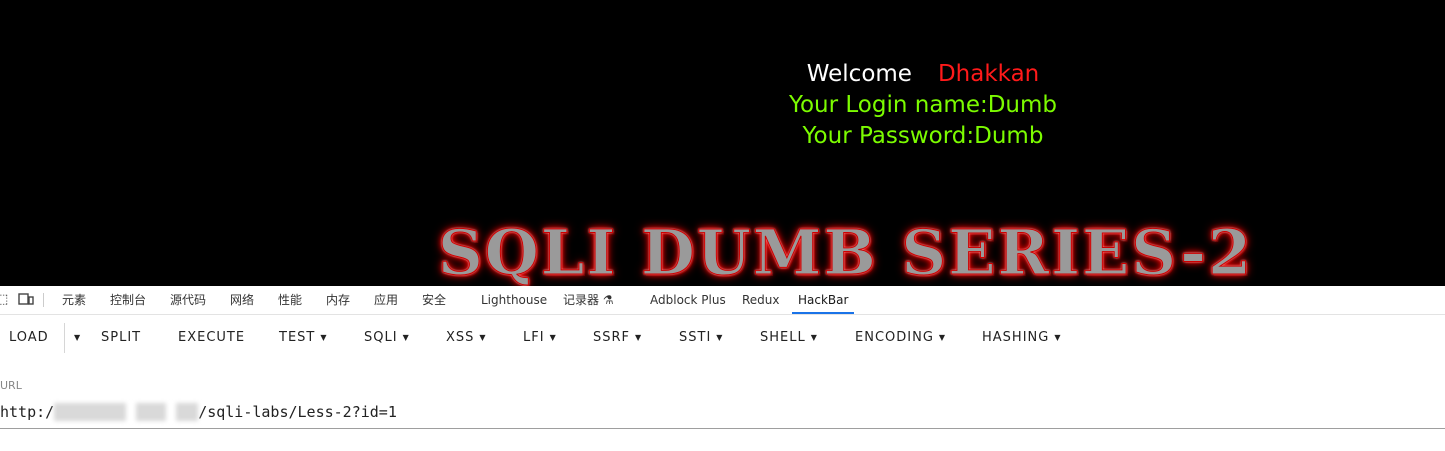  Describe the element at coordinates (74, 300) in the screenshot. I see `tab-elements: 元素` at that location.